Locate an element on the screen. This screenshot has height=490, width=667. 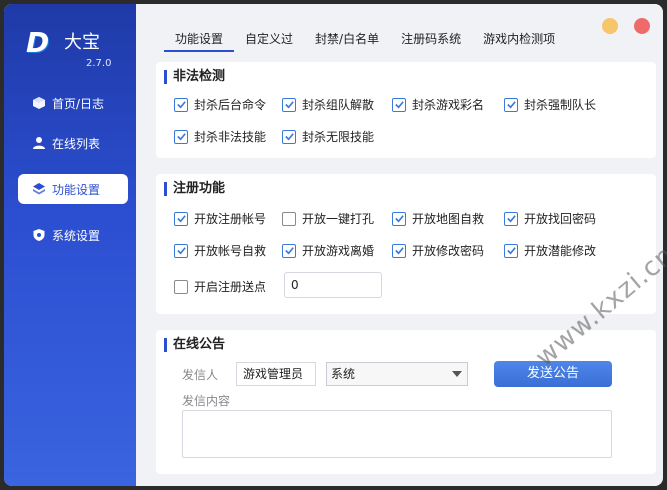
option-open-map-rescue: 开放地图自救 is located at coordinates (438, 218).